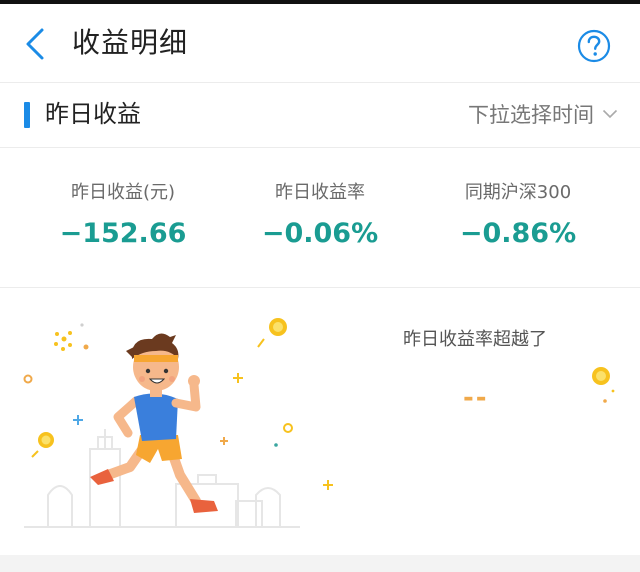 The height and width of the screenshot is (572, 640). What do you see at coordinates (531, 115) in the screenshot?
I see `time-select-label: 下拉选择时间` at bounding box center [531, 115].